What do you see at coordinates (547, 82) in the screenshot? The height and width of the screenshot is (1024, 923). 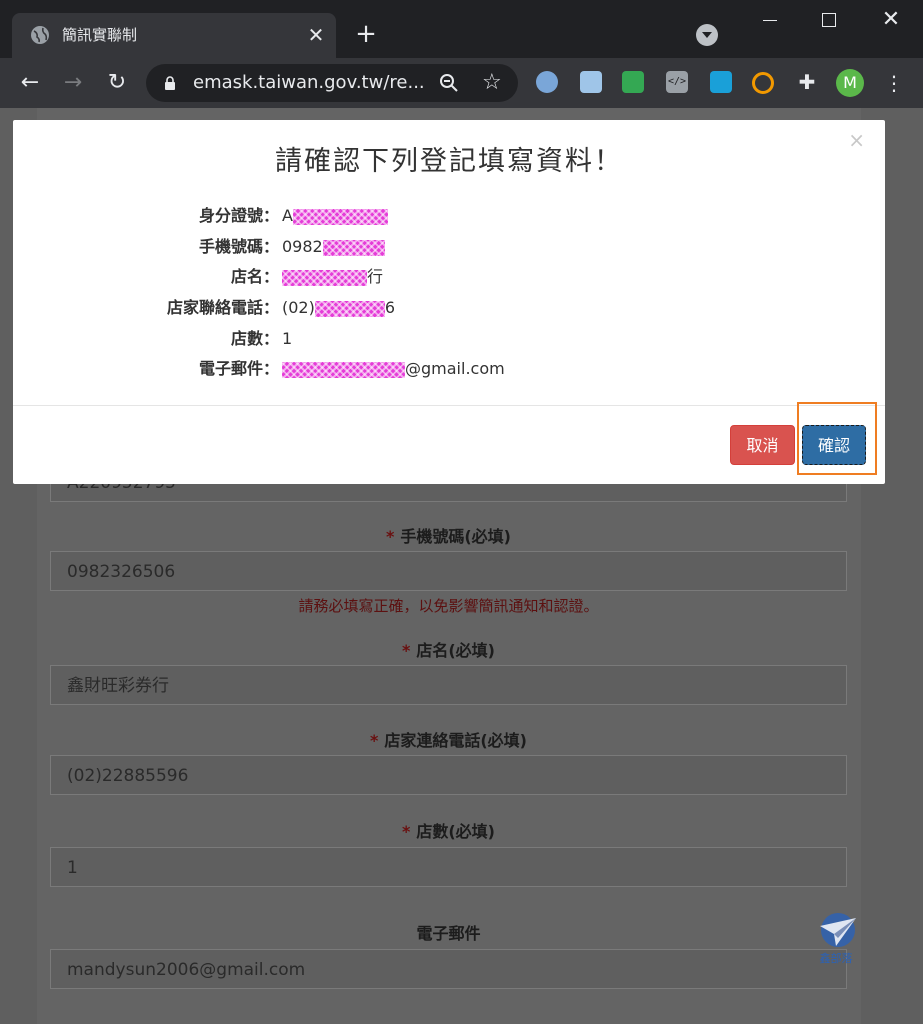 I see `extension-face-icon` at bounding box center [547, 82].